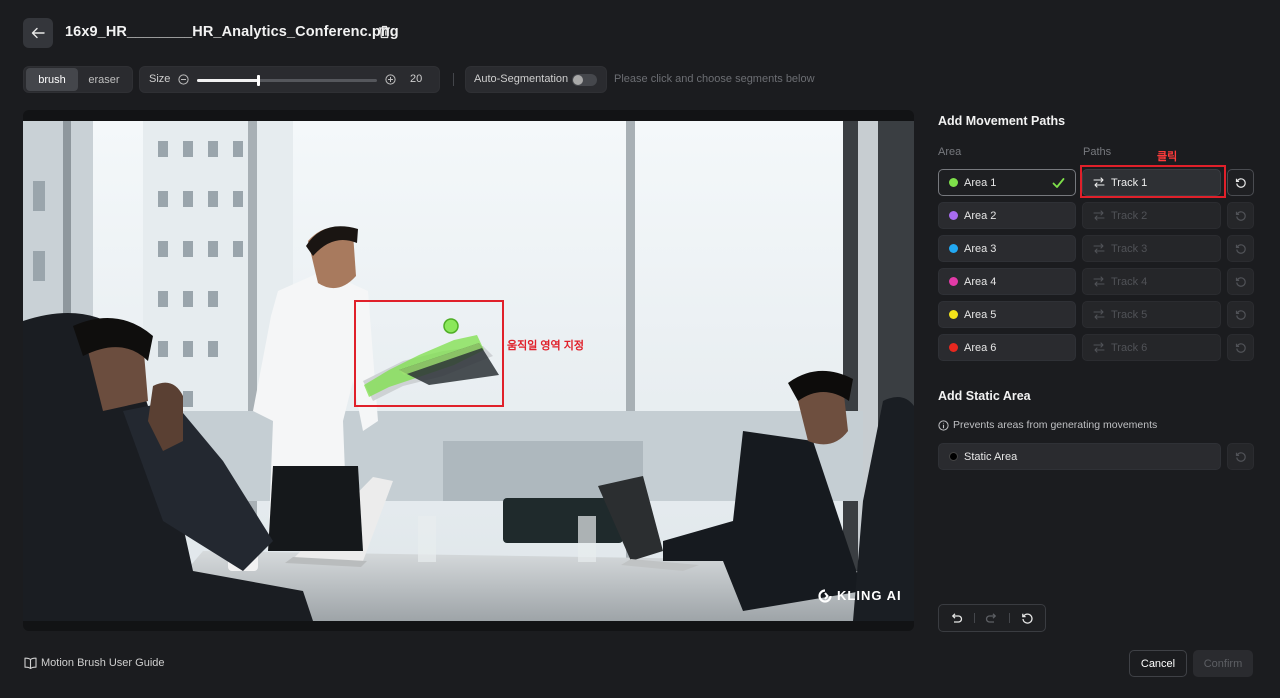 The width and height of the screenshot is (1280, 698). I want to click on watermark: KLING AI, so click(860, 595).